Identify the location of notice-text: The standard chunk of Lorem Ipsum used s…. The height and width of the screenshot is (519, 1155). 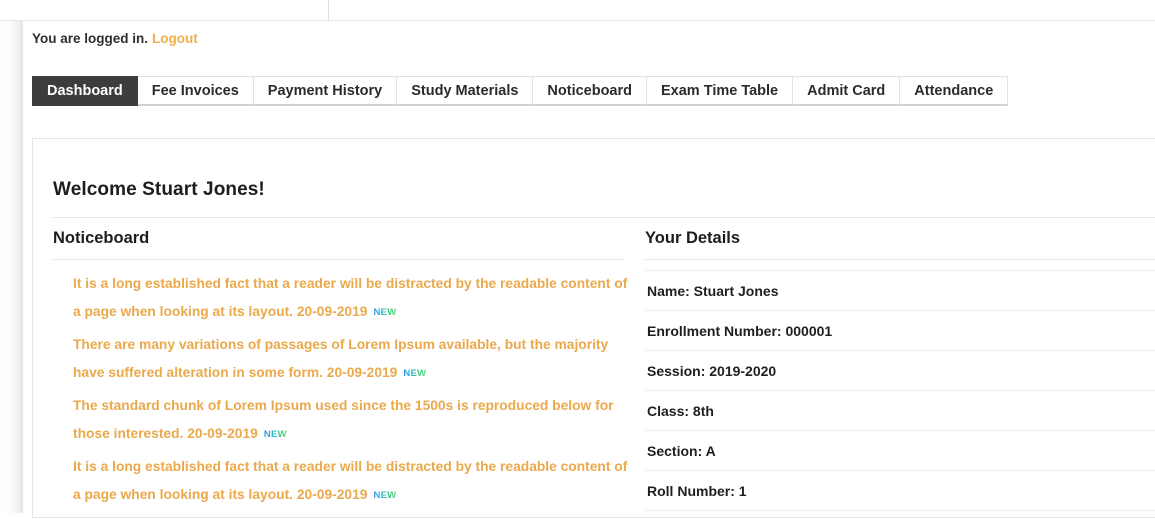
(343, 419).